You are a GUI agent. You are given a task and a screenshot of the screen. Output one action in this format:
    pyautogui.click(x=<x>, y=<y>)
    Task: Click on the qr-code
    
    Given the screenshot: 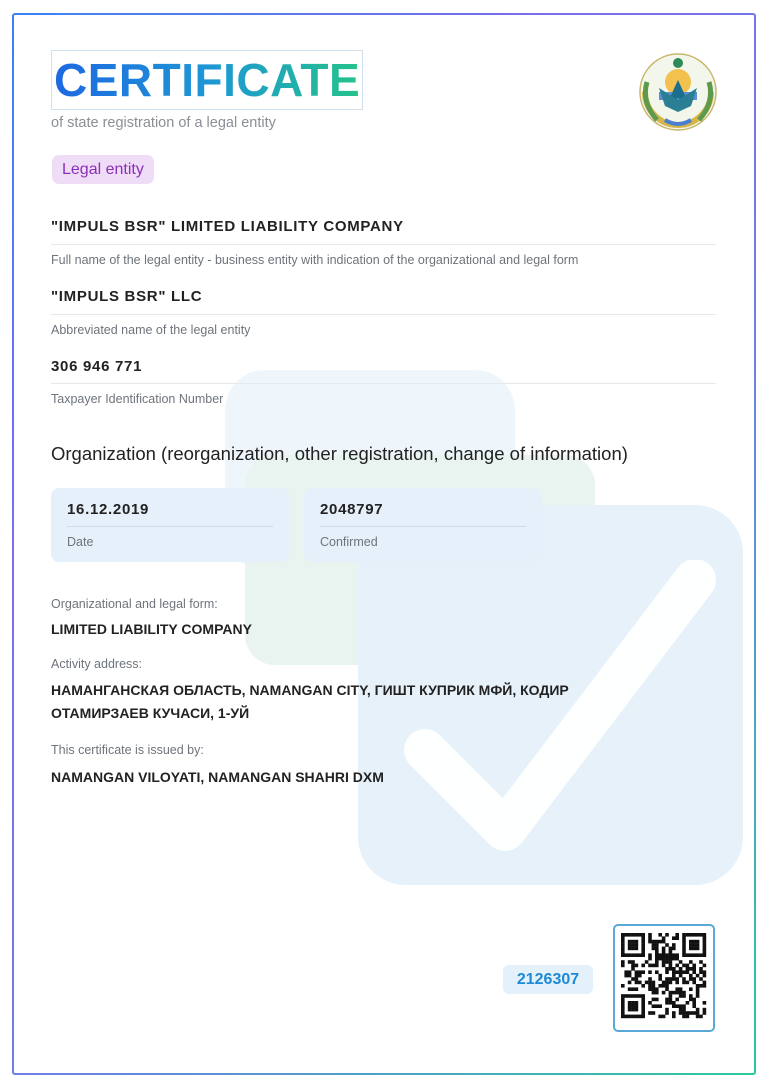 What is the action you would take?
    pyautogui.click(x=664, y=978)
    